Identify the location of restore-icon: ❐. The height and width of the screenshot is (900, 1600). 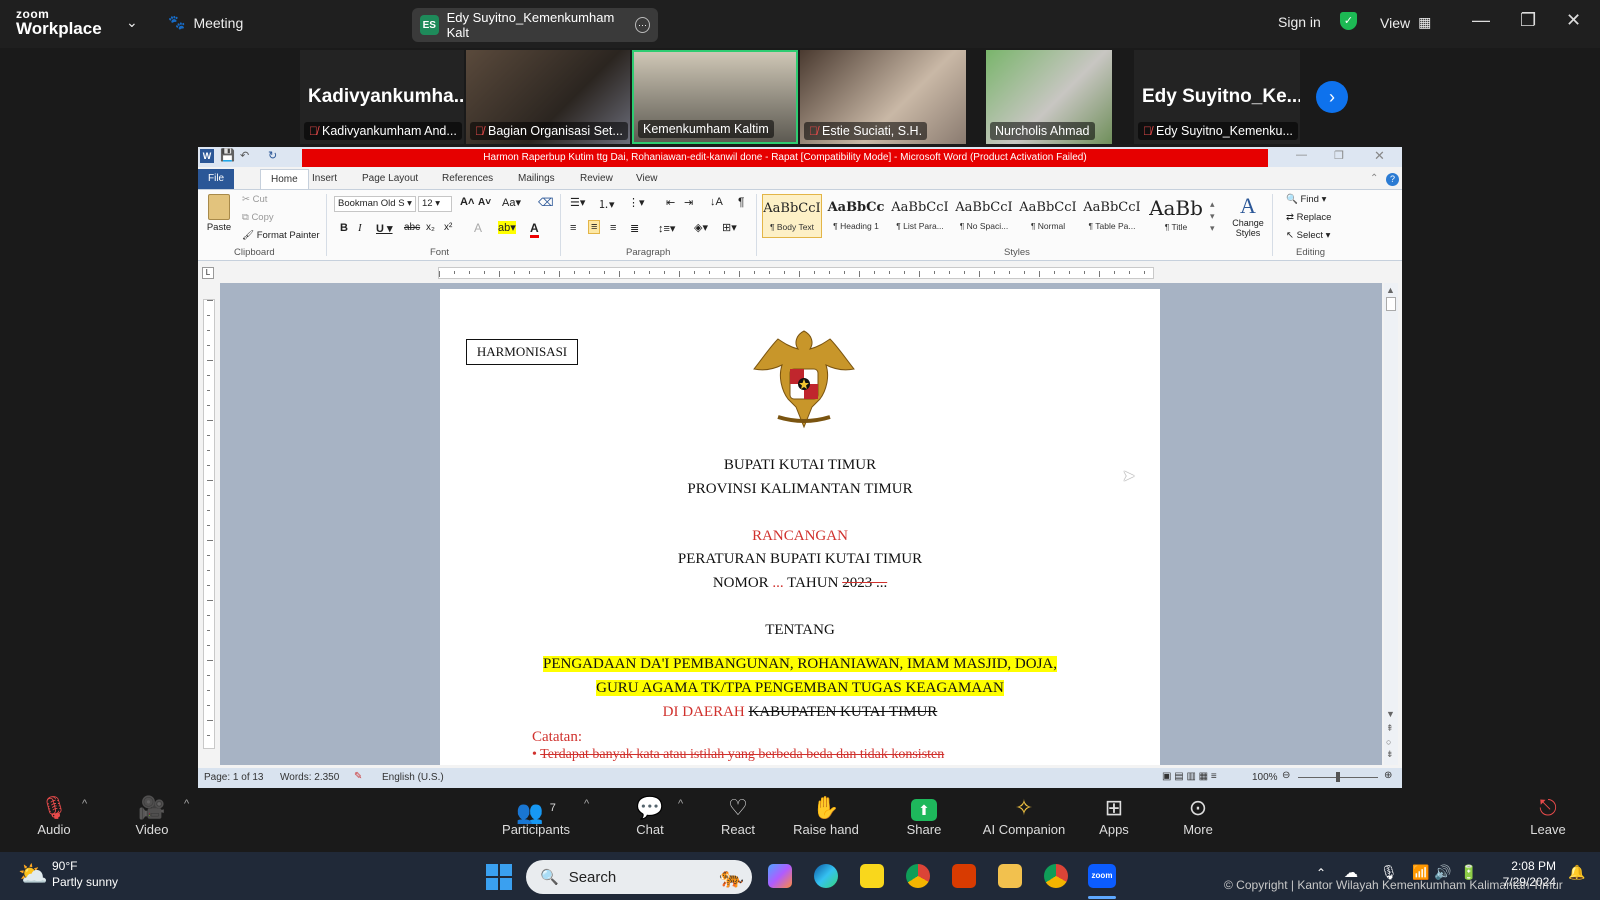
(1528, 20).